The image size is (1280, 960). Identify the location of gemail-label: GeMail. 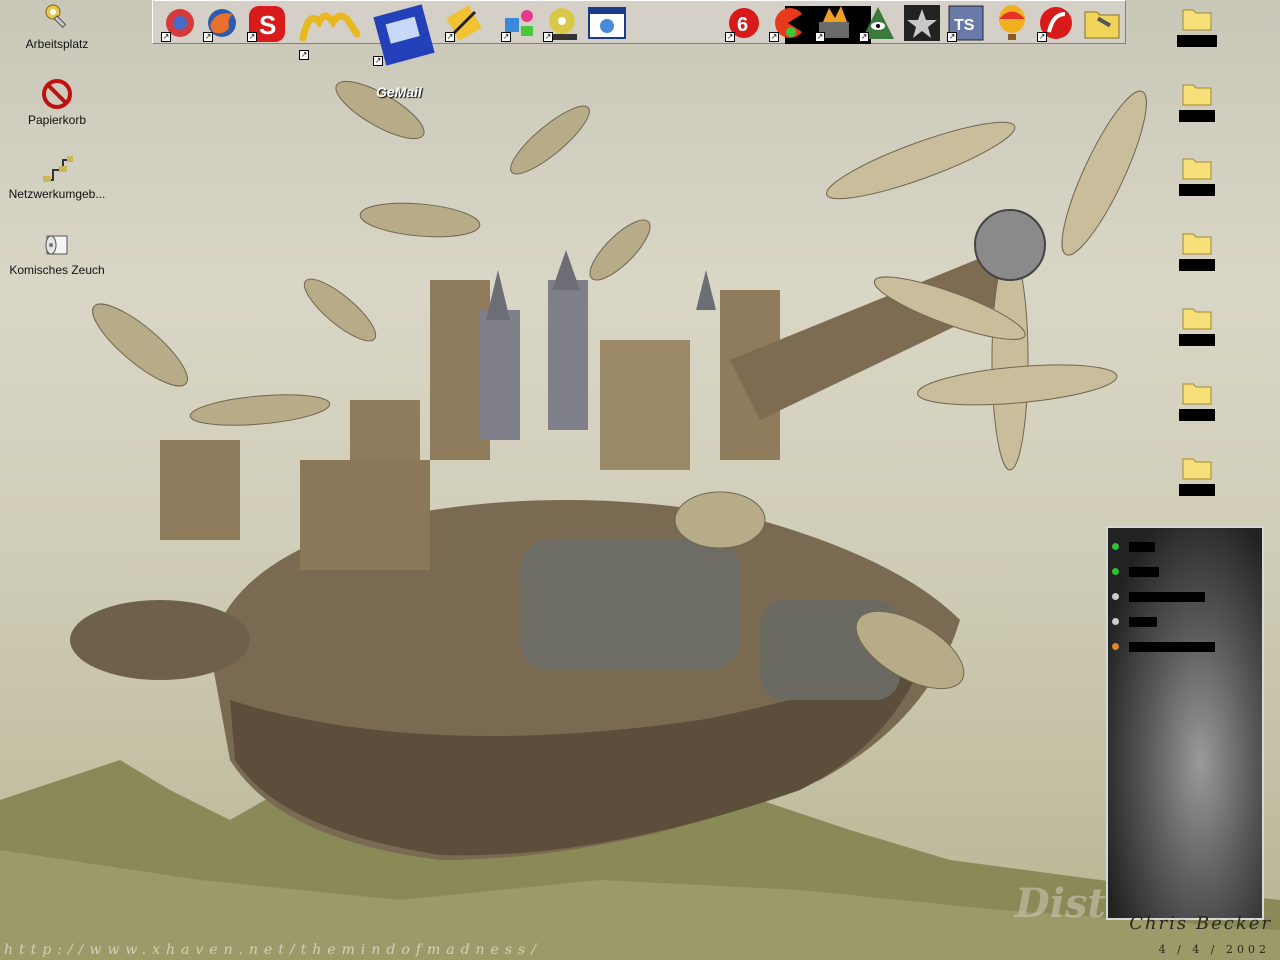
(399, 92).